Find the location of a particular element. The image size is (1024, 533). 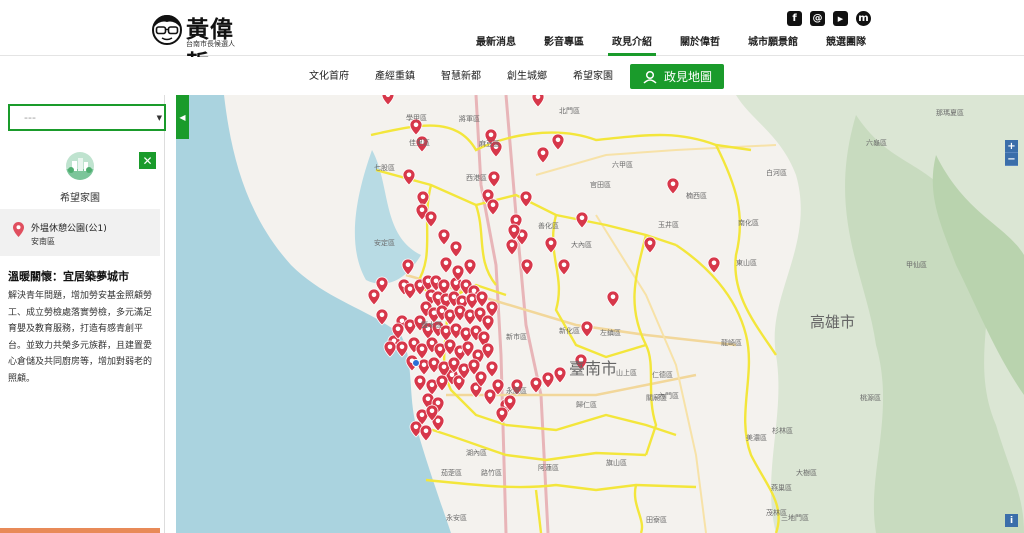

facebook-icon: f is located at coordinates (794, 18).